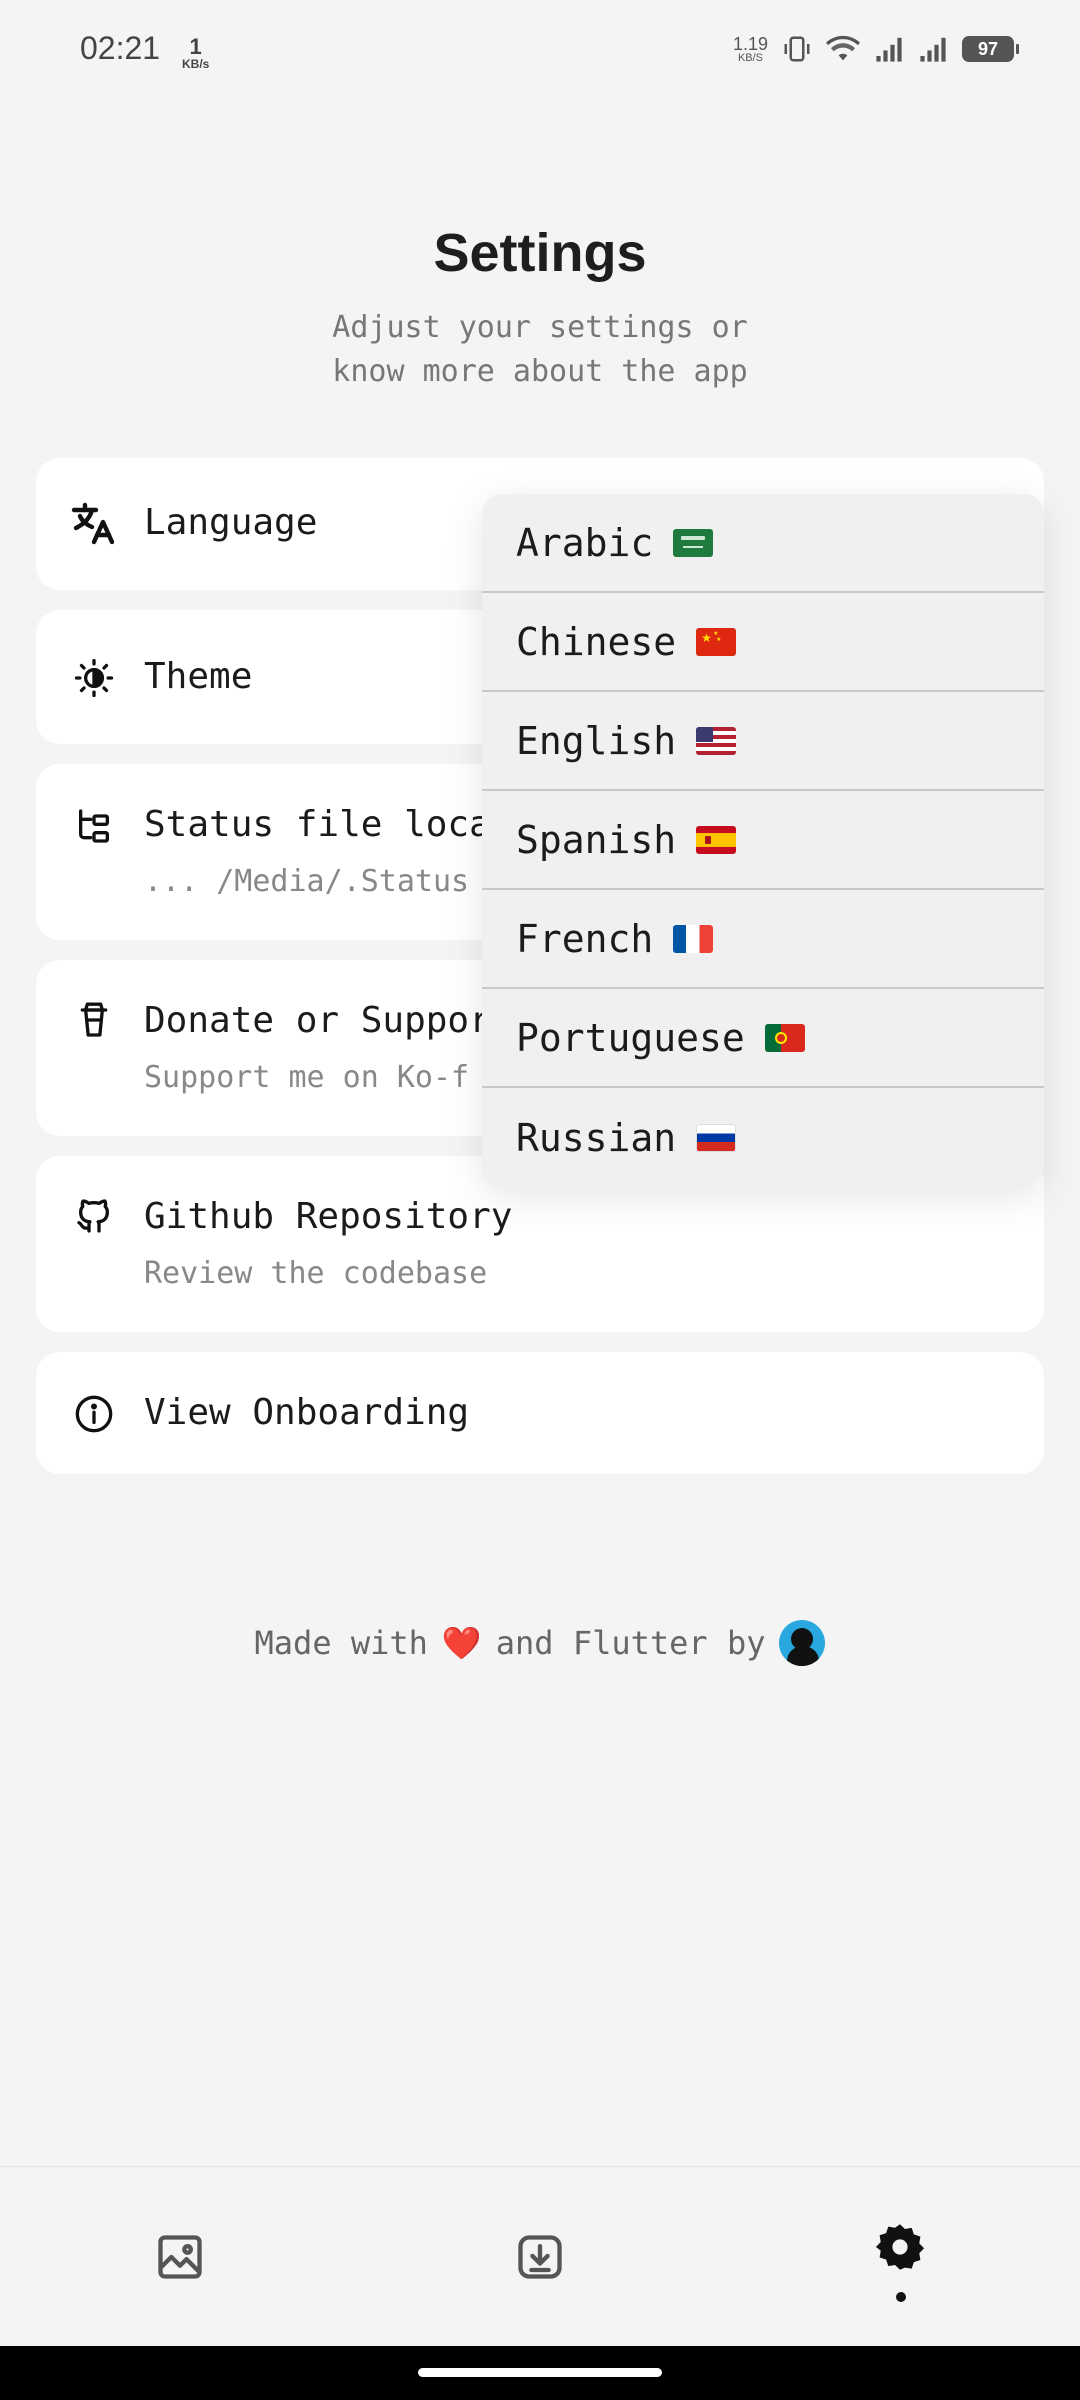 Image resolution: width=1080 pixels, height=2400 pixels. Describe the element at coordinates (750, 48) in the screenshot. I see `network-rate: 1.19 KB/S` at that location.